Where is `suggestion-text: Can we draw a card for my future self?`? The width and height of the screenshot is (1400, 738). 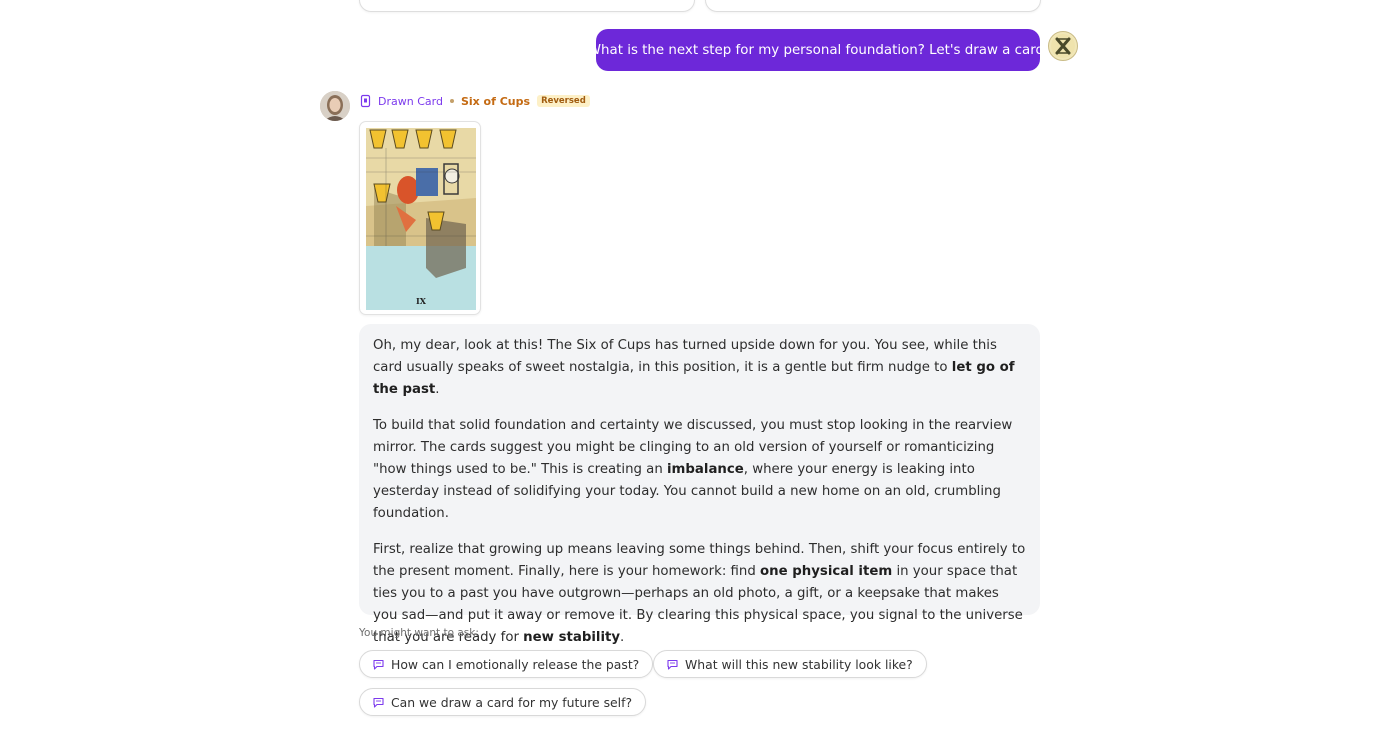
suggestion-text: Can we draw a card for my future self? is located at coordinates (512, 702).